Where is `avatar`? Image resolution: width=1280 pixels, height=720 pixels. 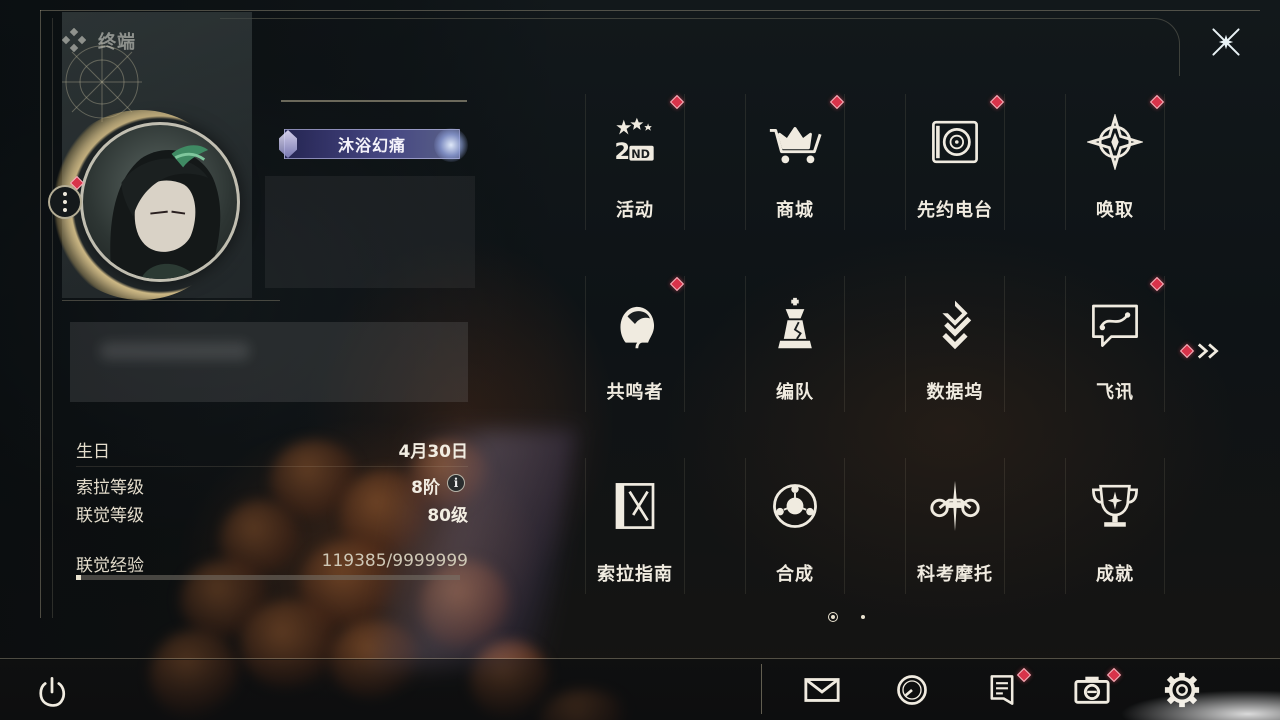
avatar is located at coordinates (160, 202).